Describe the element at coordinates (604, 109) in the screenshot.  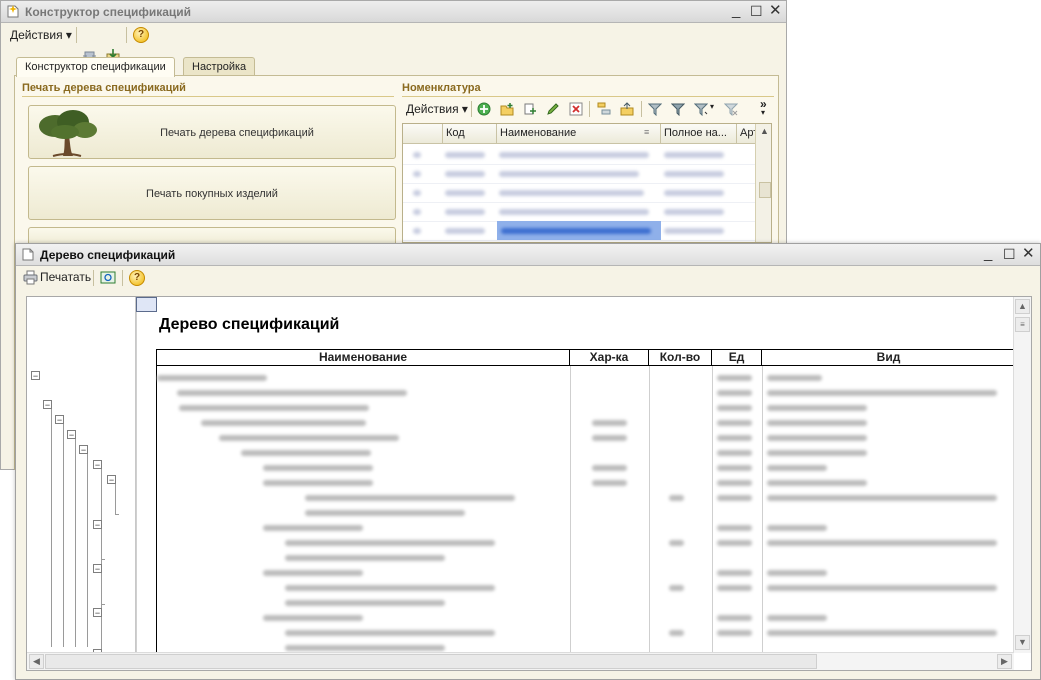
I see `hierarchy-icon` at that location.